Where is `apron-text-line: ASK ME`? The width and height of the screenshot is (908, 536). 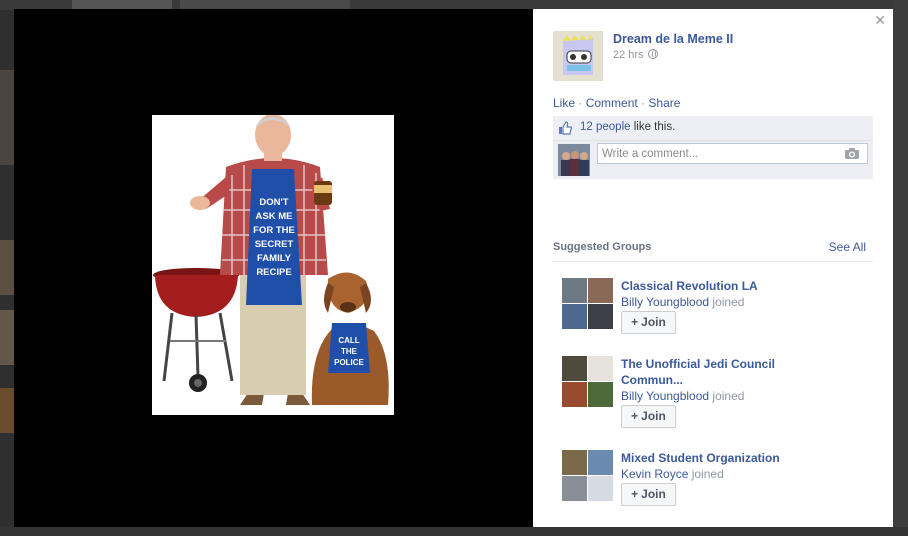
apron-text-line: ASK ME is located at coordinates (274, 216).